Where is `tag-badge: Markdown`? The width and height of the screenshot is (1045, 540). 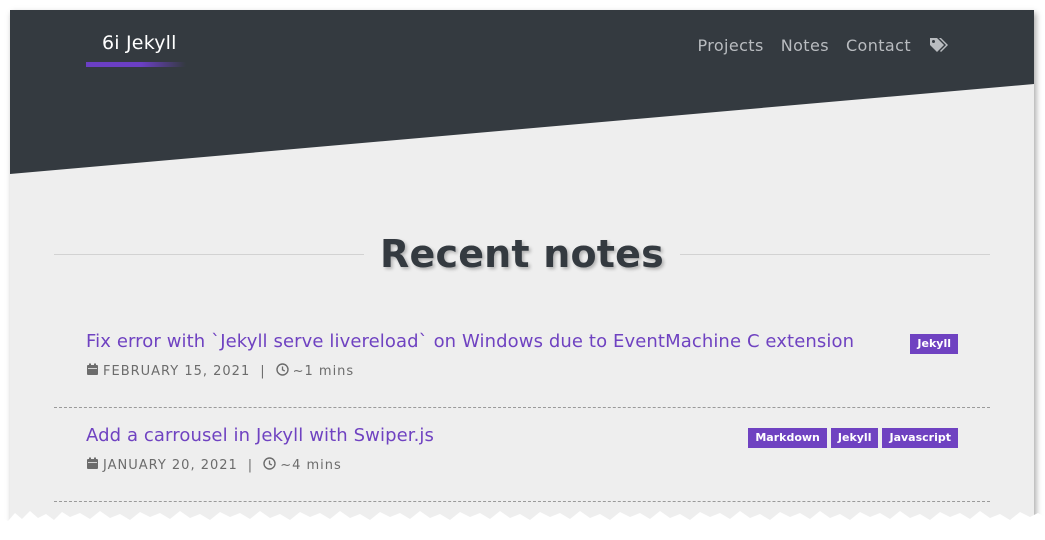
tag-badge: Markdown is located at coordinates (787, 438).